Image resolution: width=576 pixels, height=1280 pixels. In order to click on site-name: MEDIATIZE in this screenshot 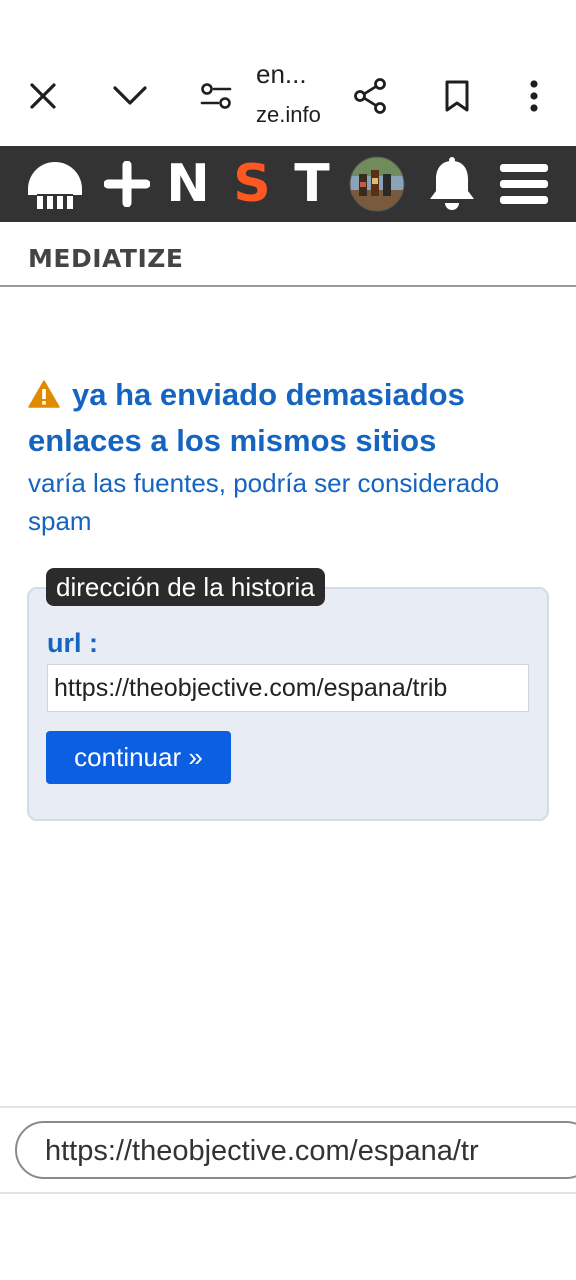, I will do `click(106, 258)`.